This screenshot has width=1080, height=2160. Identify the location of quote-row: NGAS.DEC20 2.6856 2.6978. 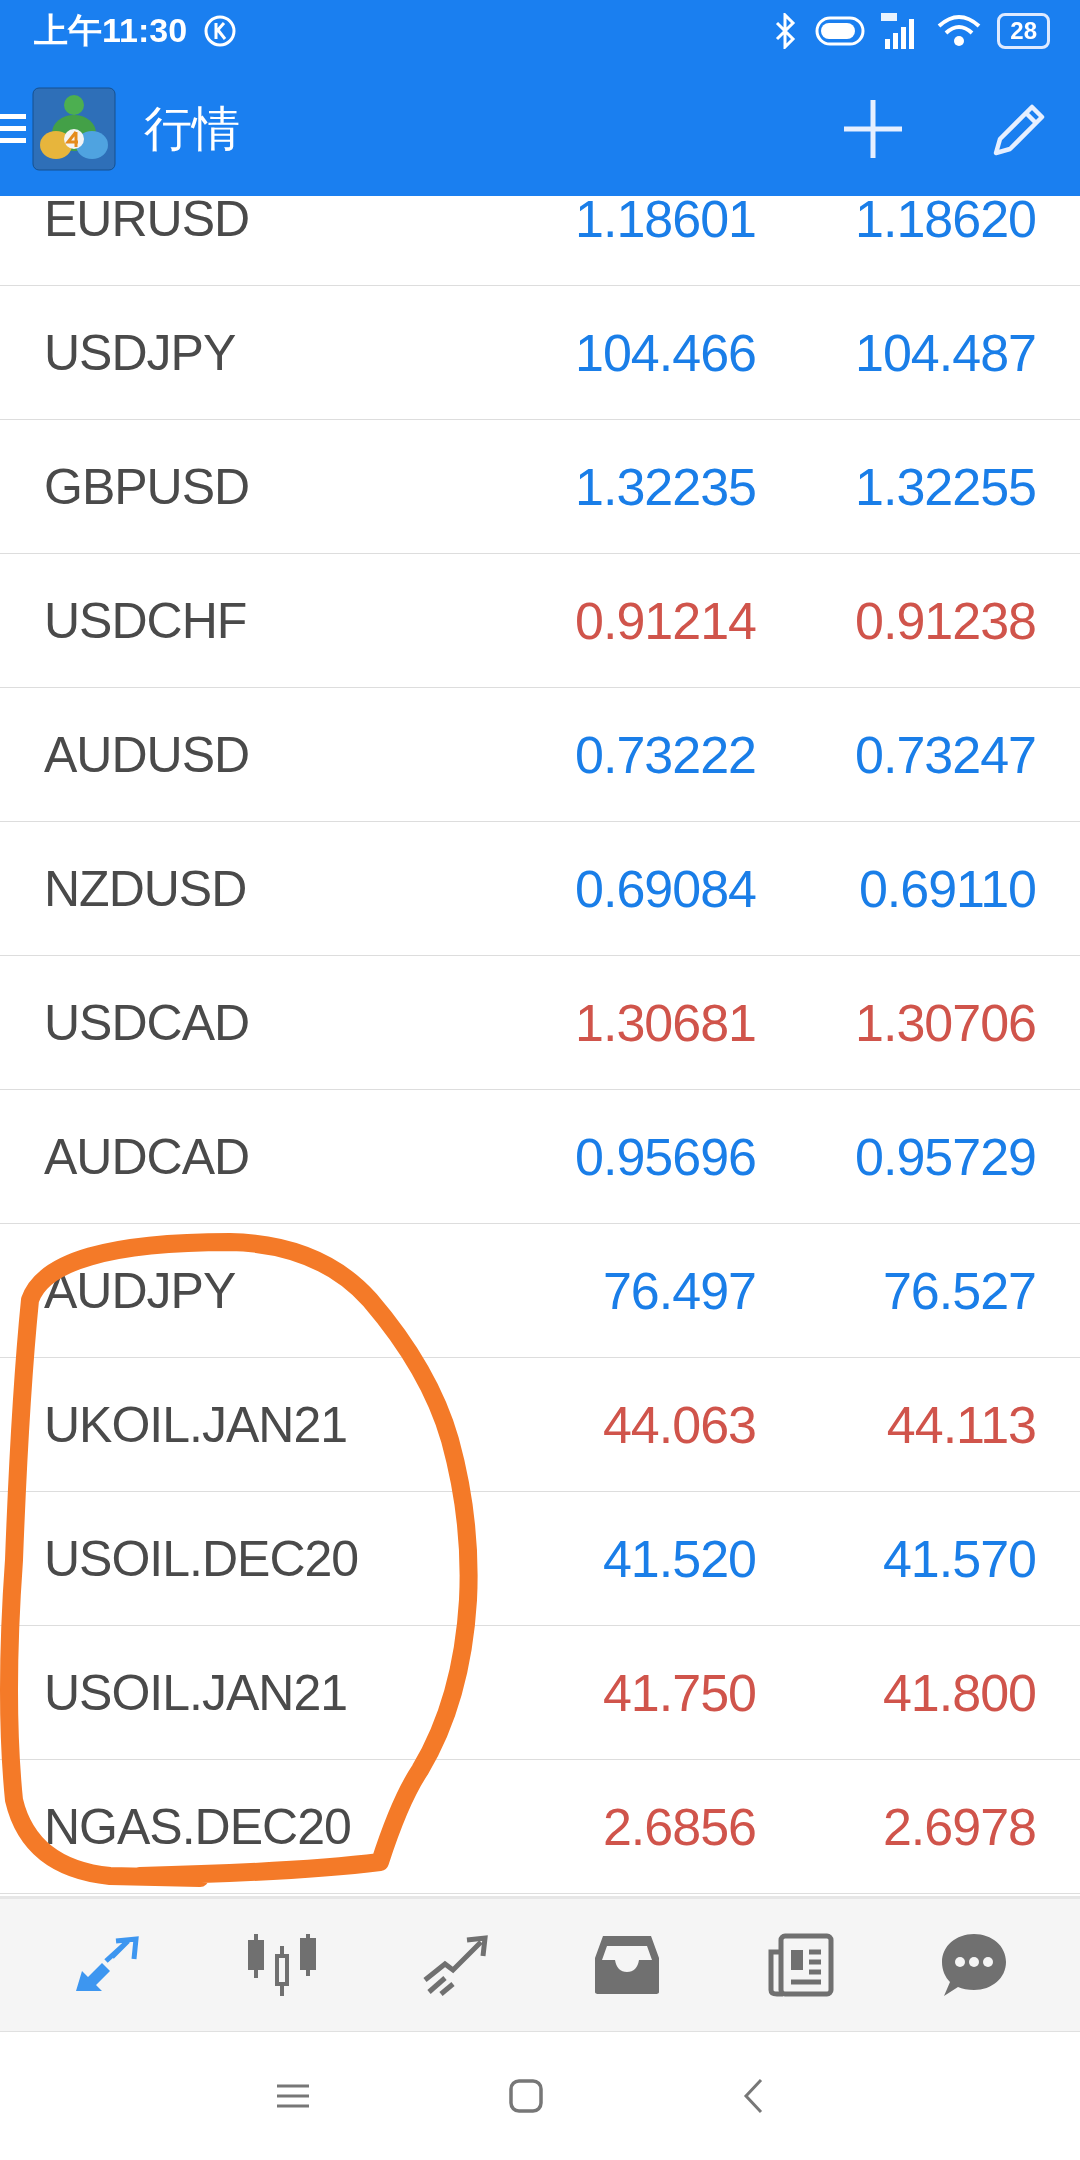
(540, 1827).